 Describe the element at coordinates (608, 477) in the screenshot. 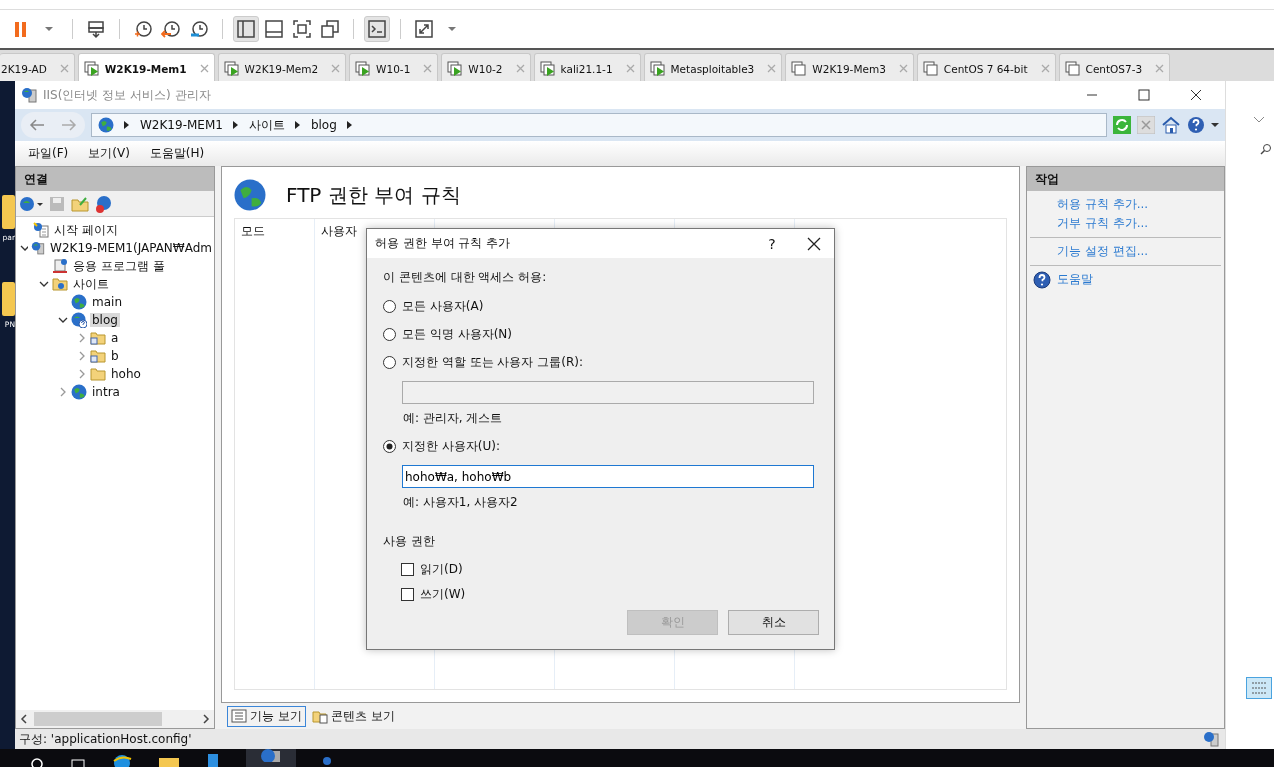

I see `input-field: hoho₩a, hoho₩b` at that location.